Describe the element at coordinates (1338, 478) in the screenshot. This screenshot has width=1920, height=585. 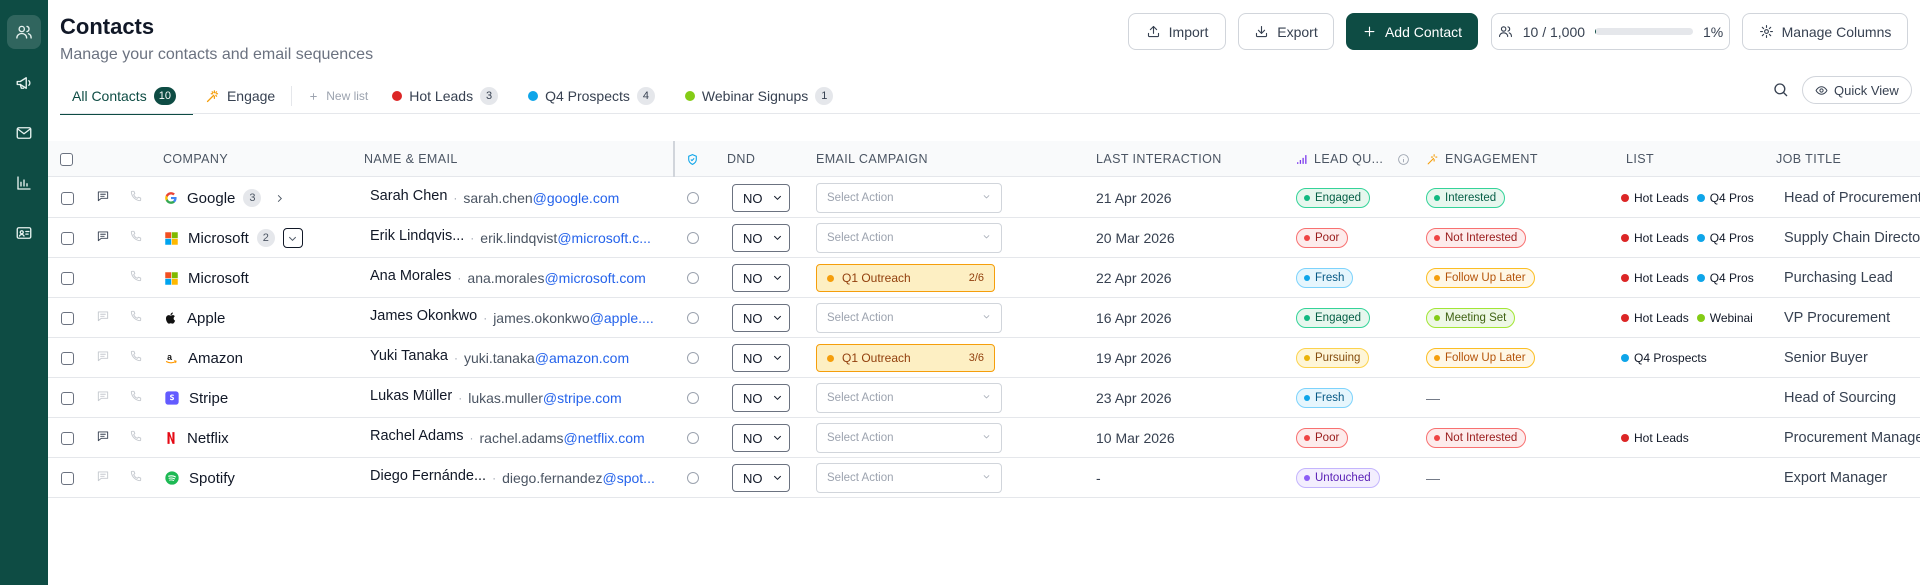
I see `lead-quality-badge: Untouched` at that location.